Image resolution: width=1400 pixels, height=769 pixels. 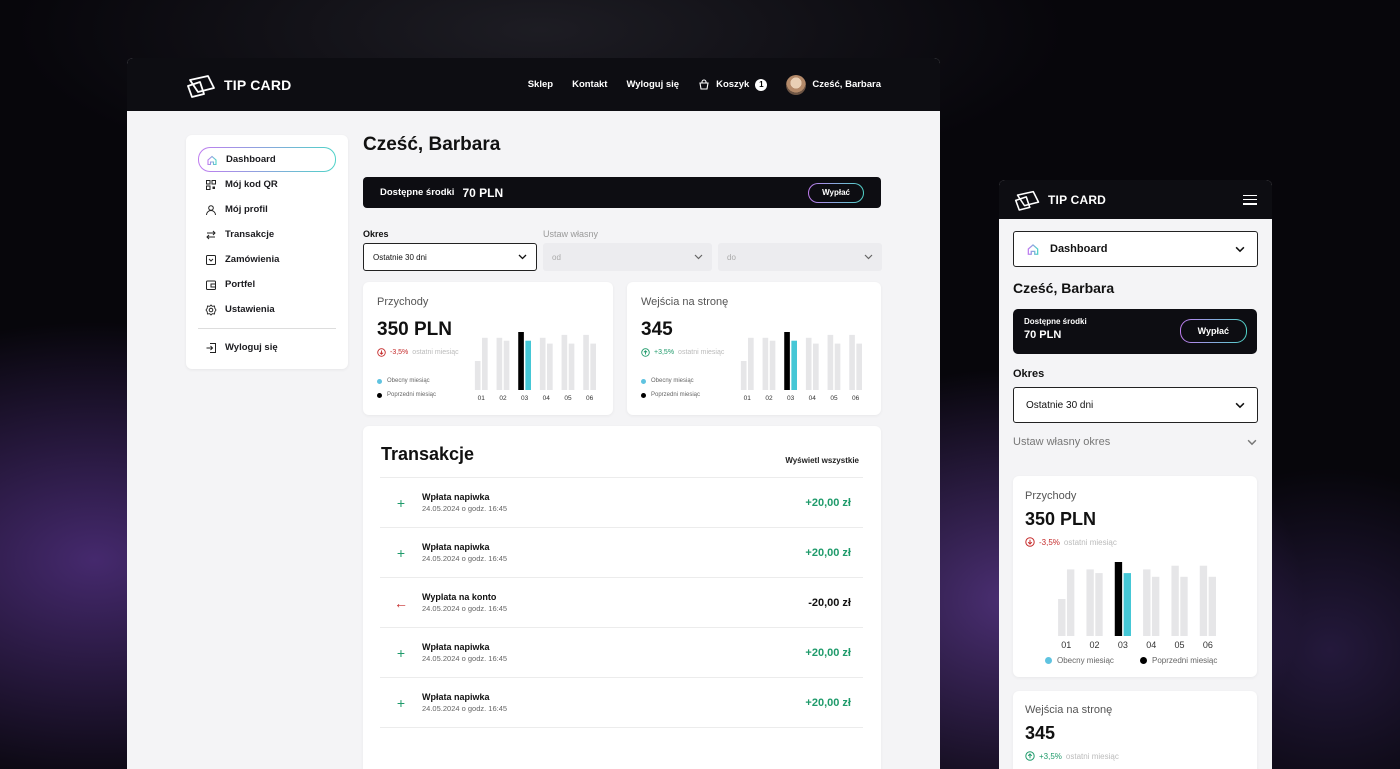 I want to click on stat-change: -3,5% ostatni miesiąc, so click(x=1071, y=542).